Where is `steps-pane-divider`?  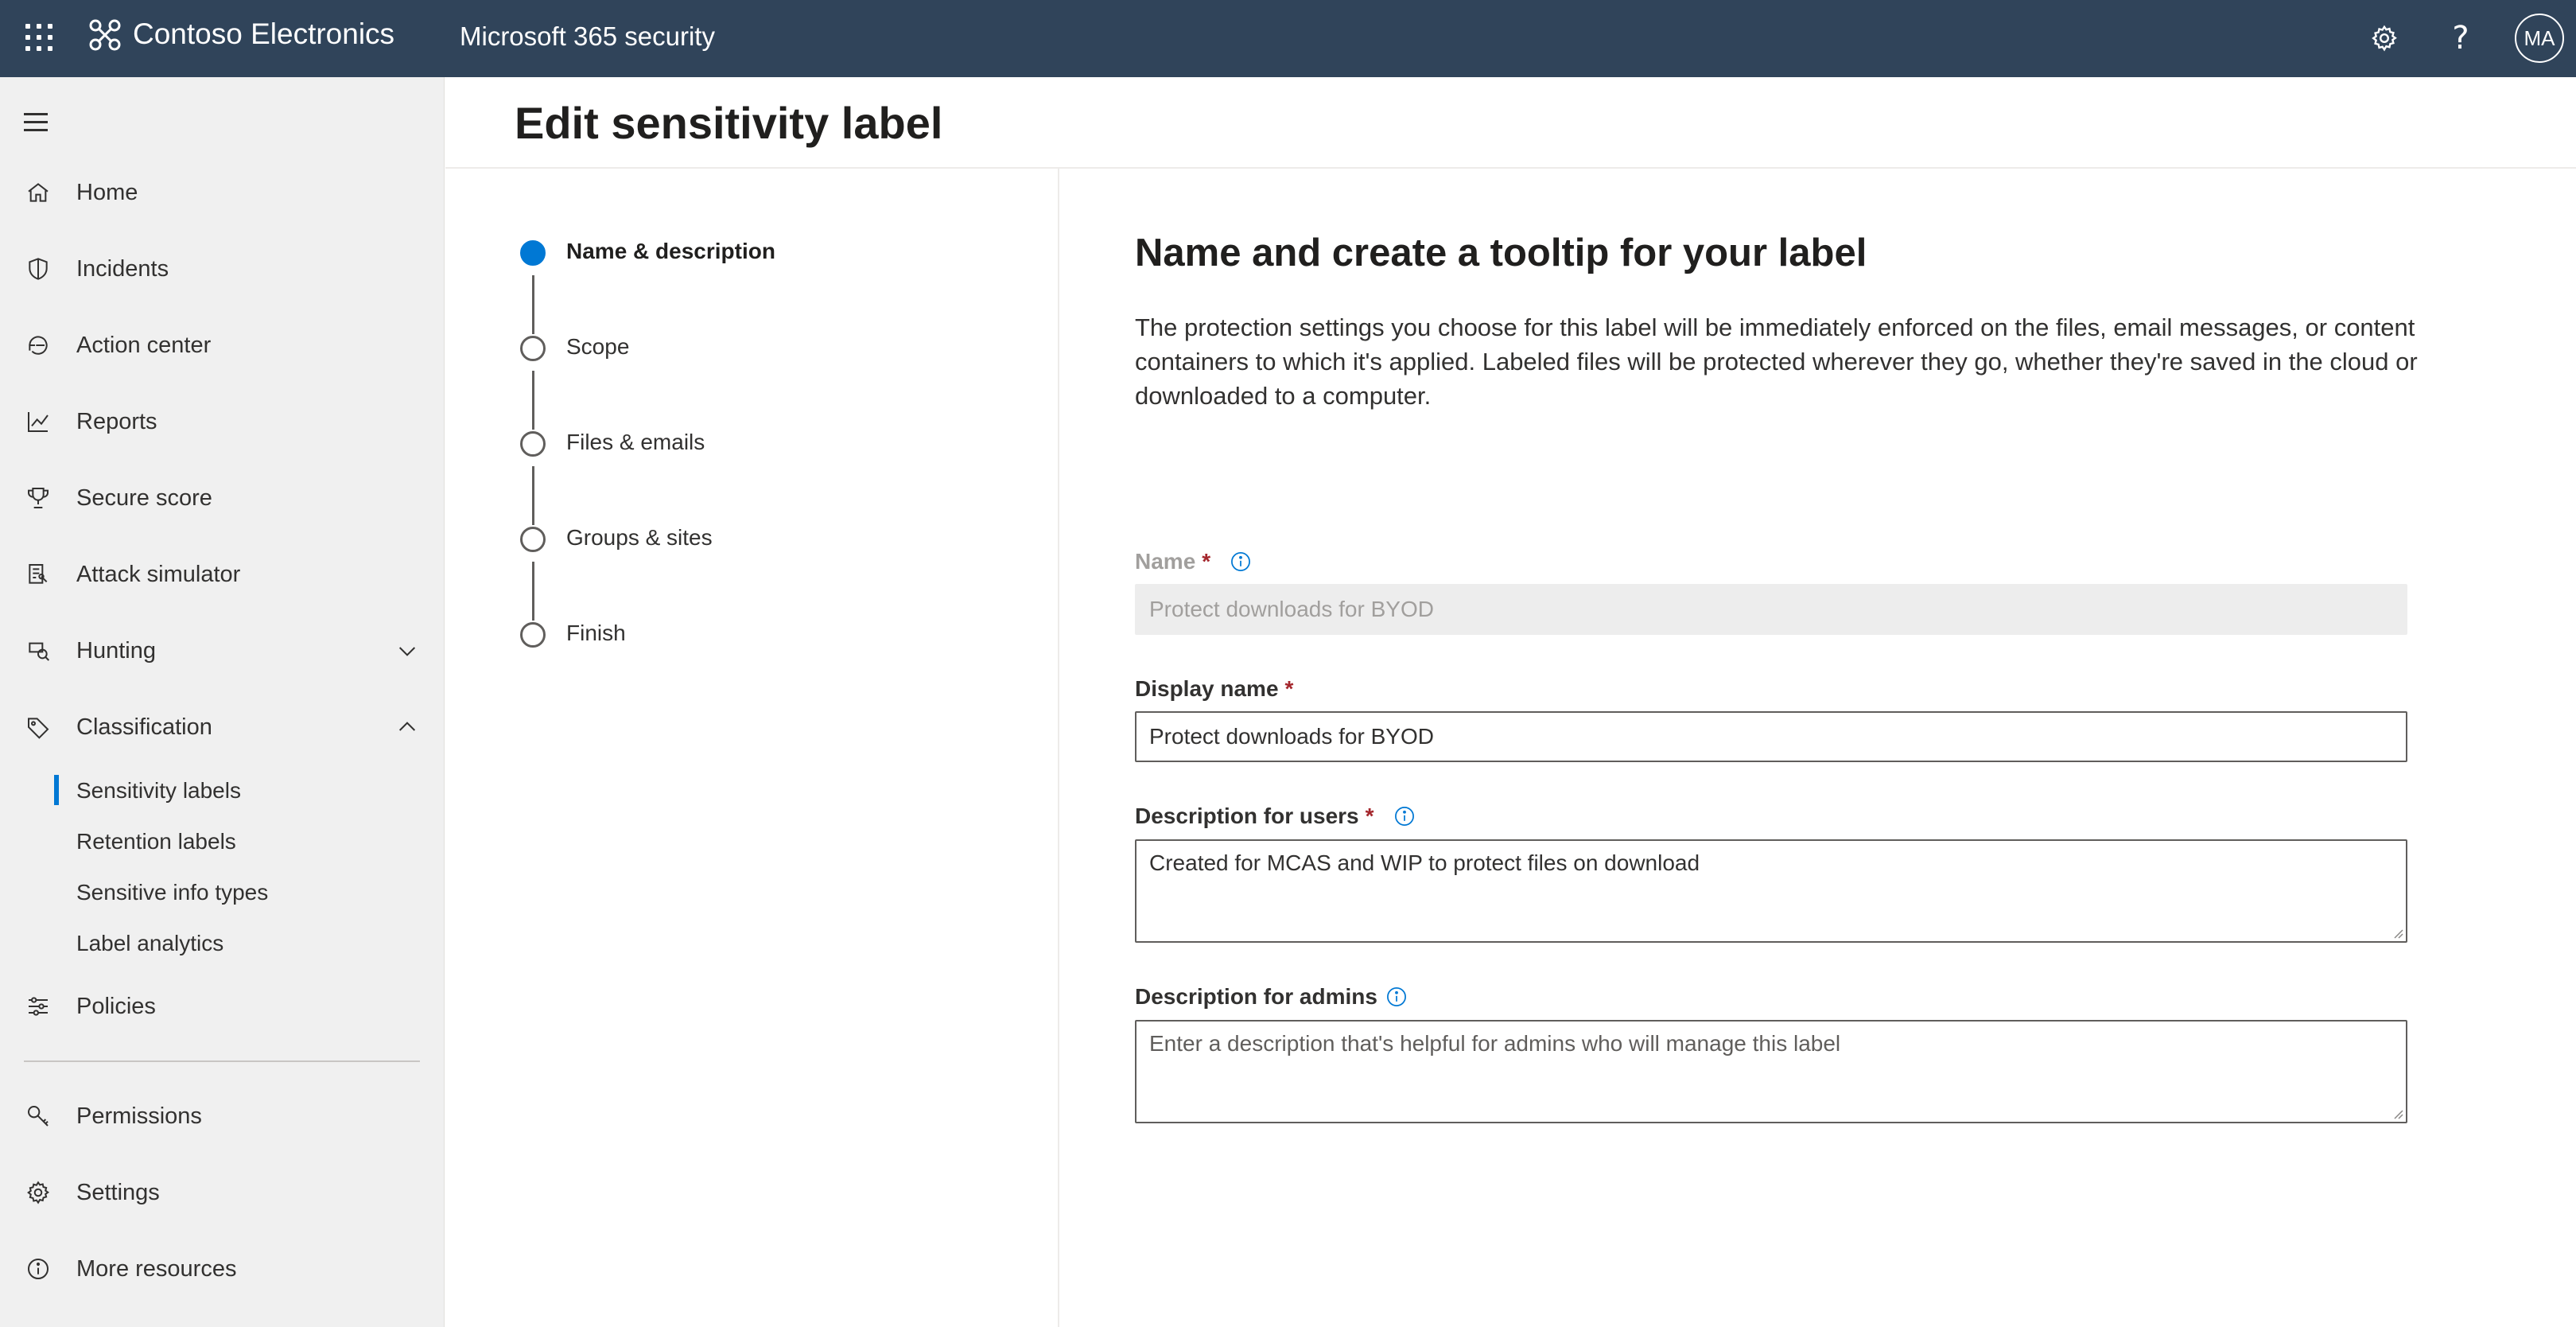 steps-pane-divider is located at coordinates (1058, 748).